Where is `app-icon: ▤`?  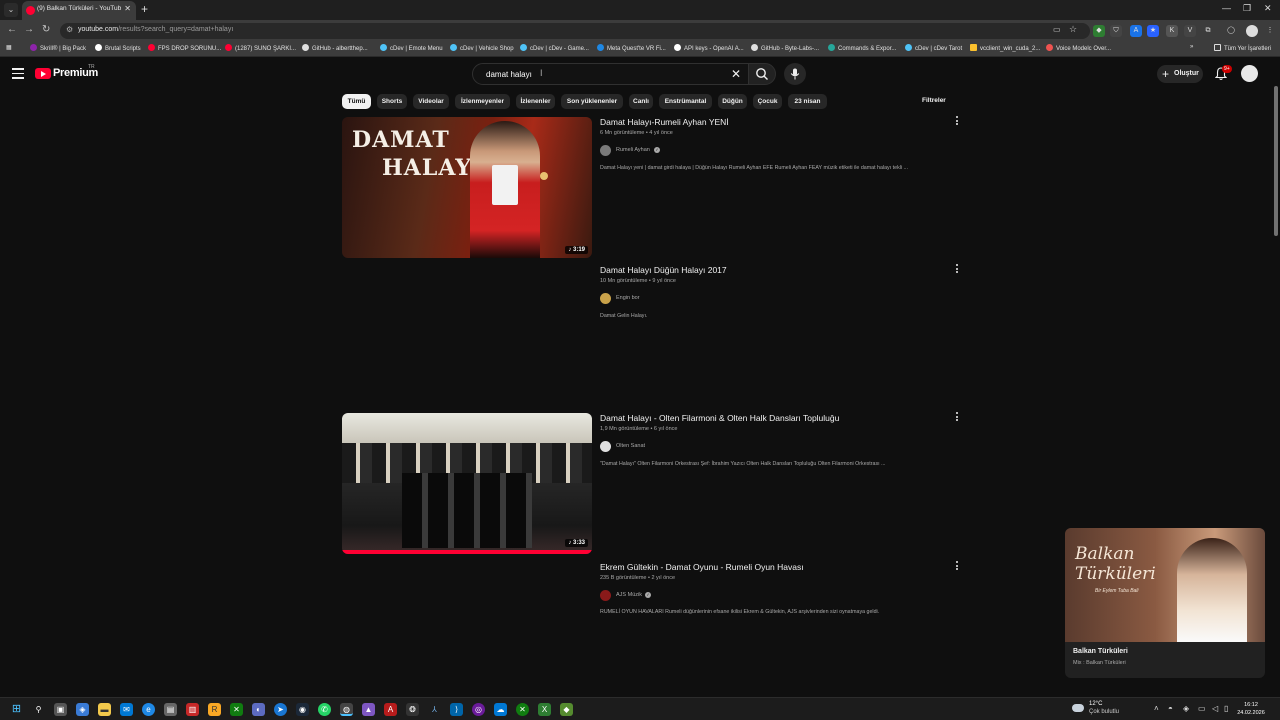
app-icon: ▤ is located at coordinates (170, 709).